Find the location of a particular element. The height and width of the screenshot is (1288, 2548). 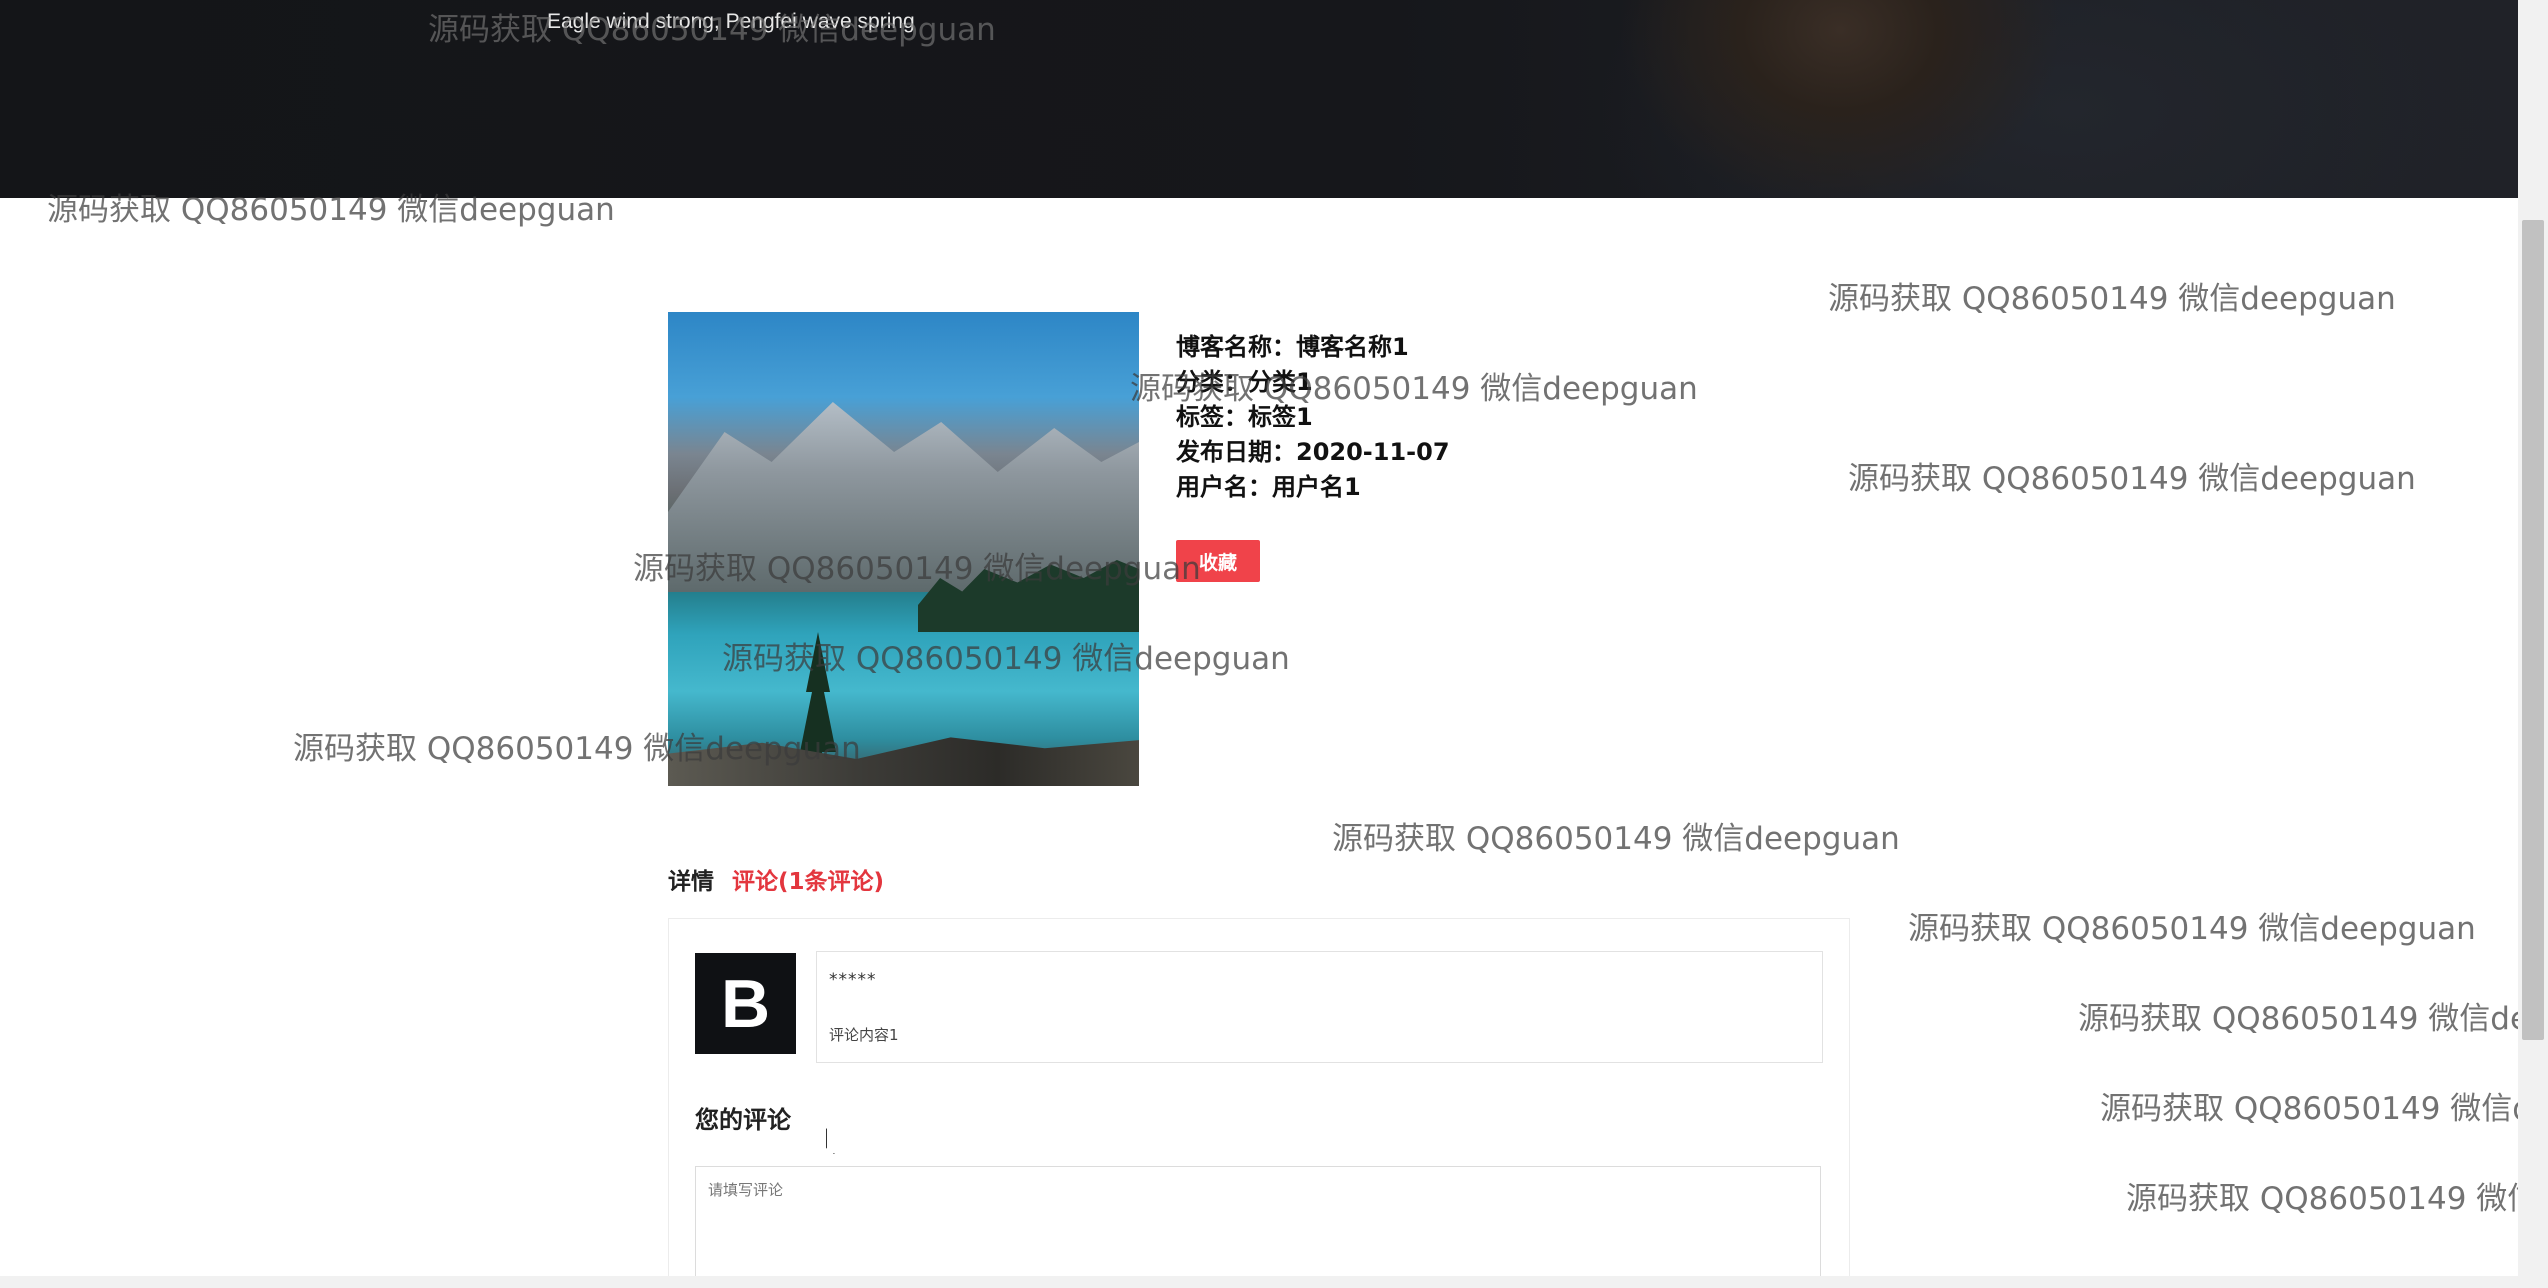

comment-input is located at coordinates (1258, 1227).